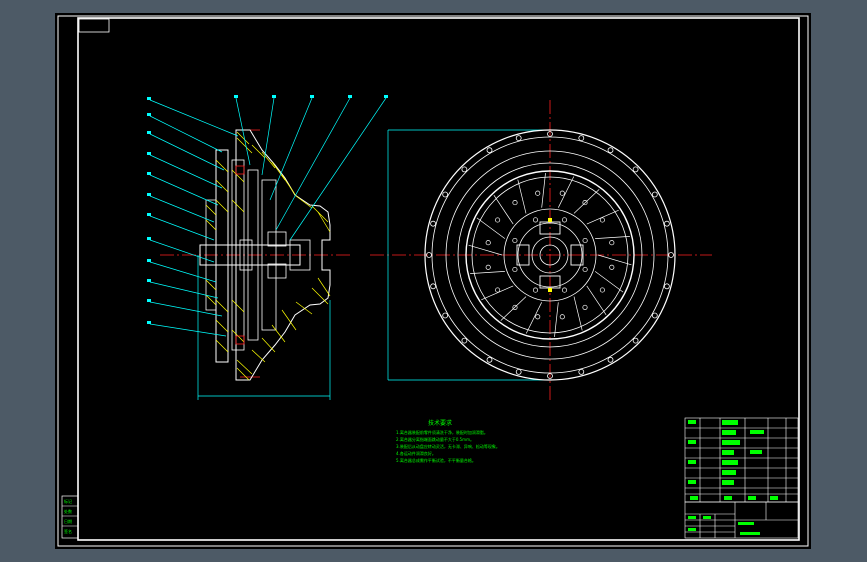  I want to click on side-revision-strip: 标记 处数 日期 签名, so click(70, 517).